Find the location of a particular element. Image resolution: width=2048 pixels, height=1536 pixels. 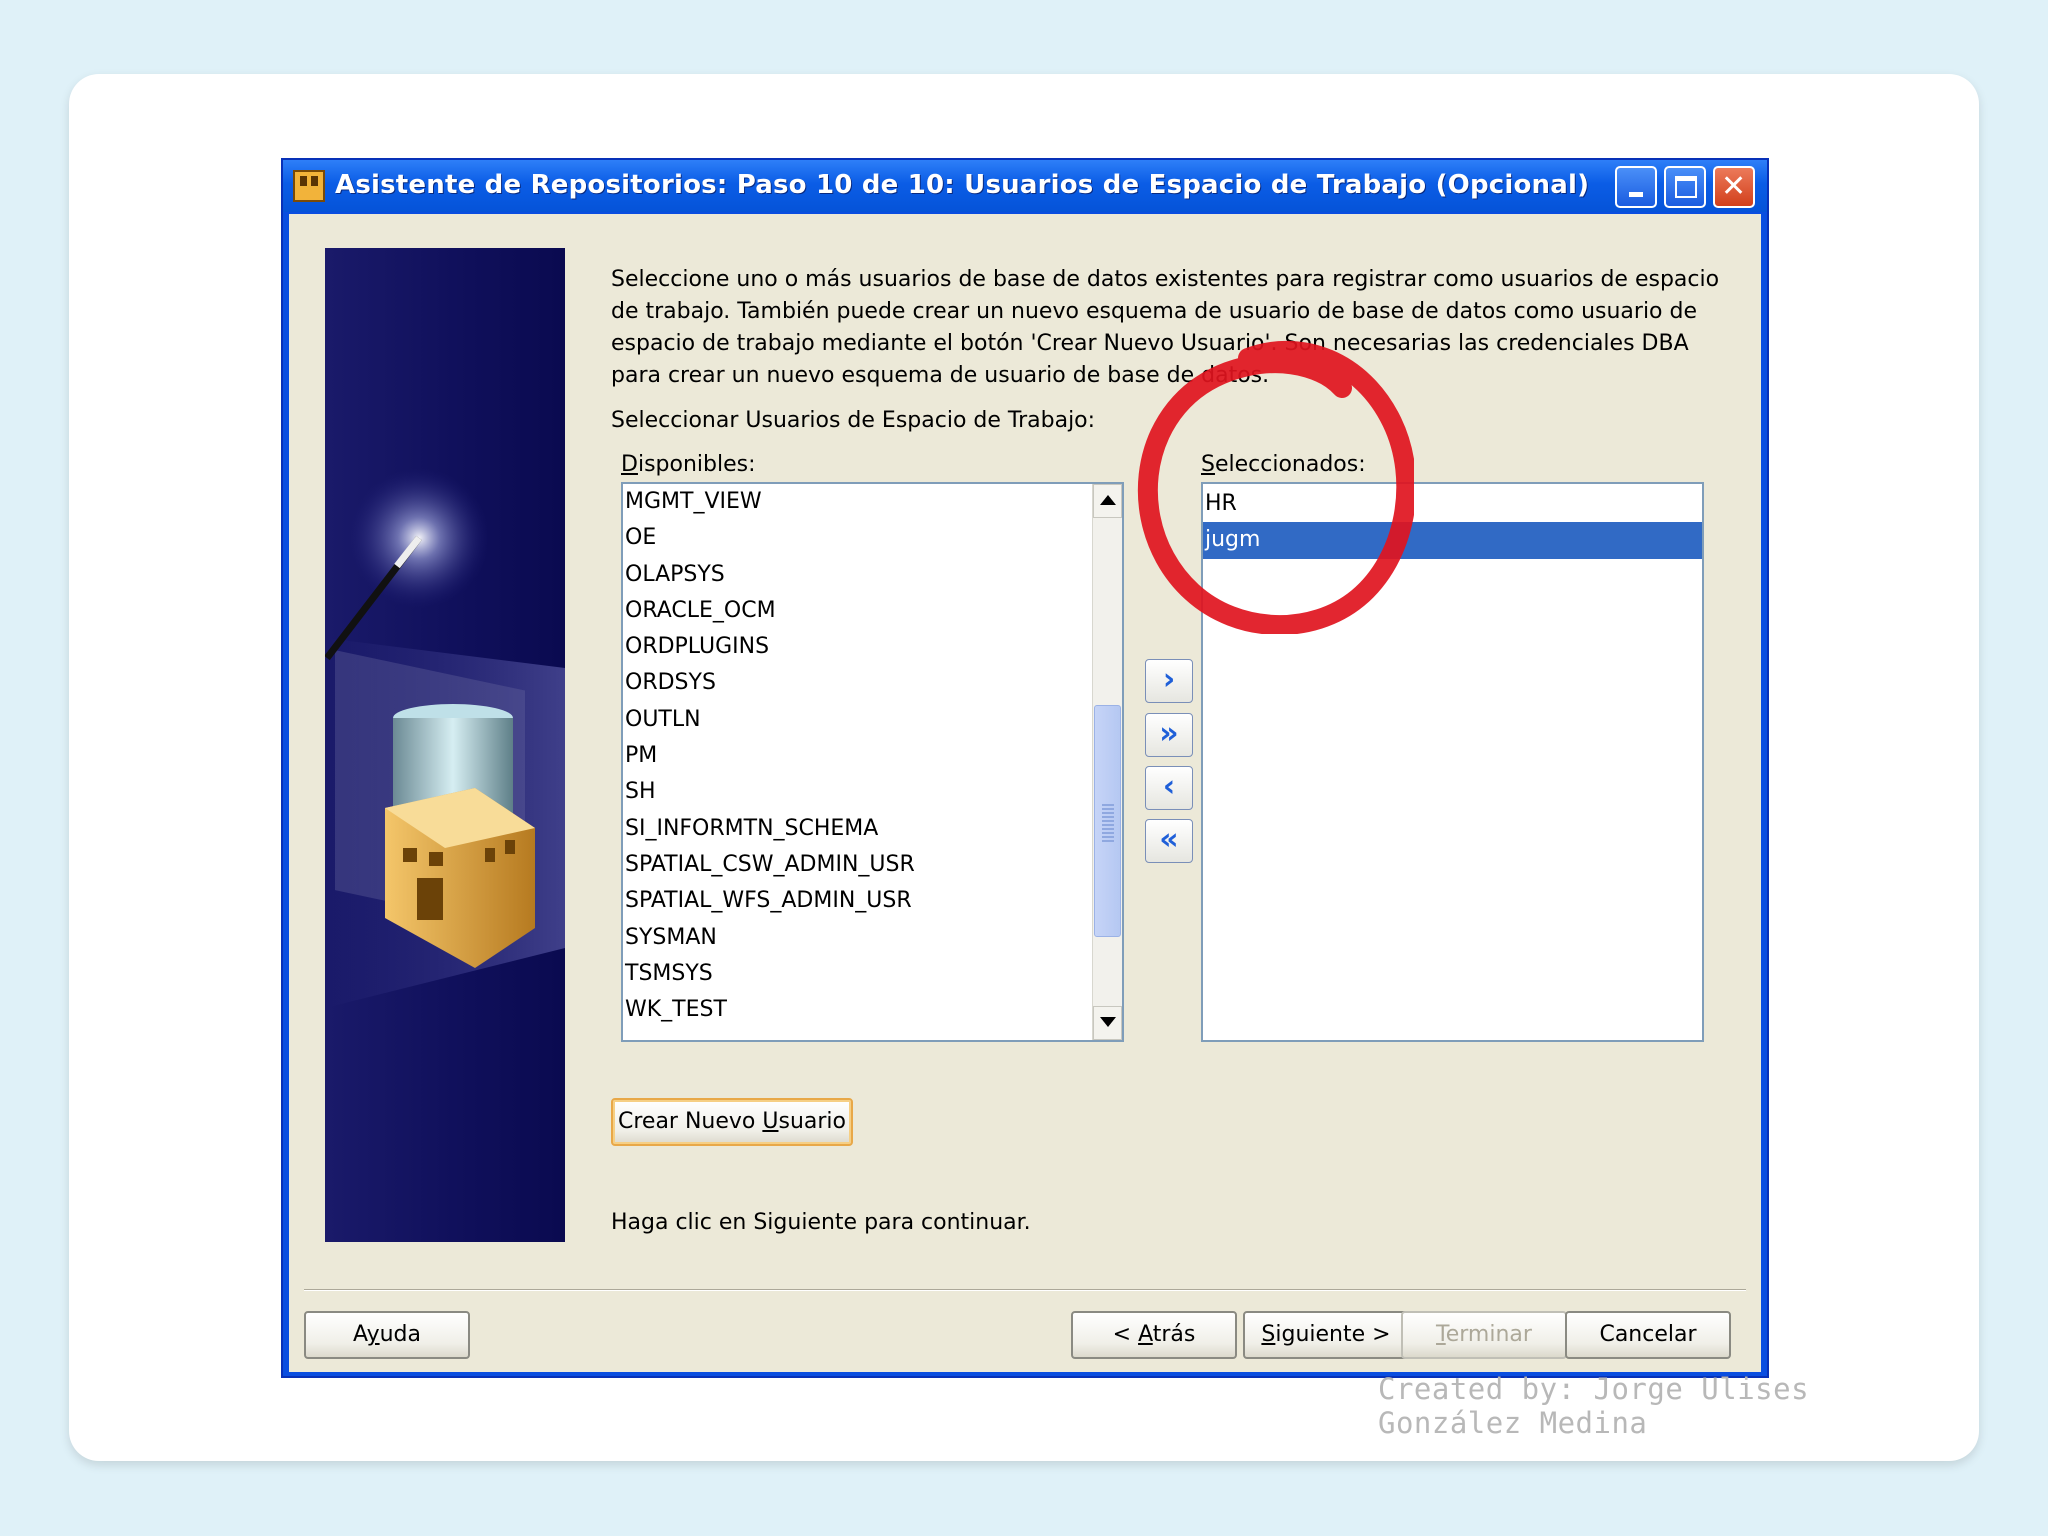

selected-label: Seleccionados: is located at coordinates (1283, 464).